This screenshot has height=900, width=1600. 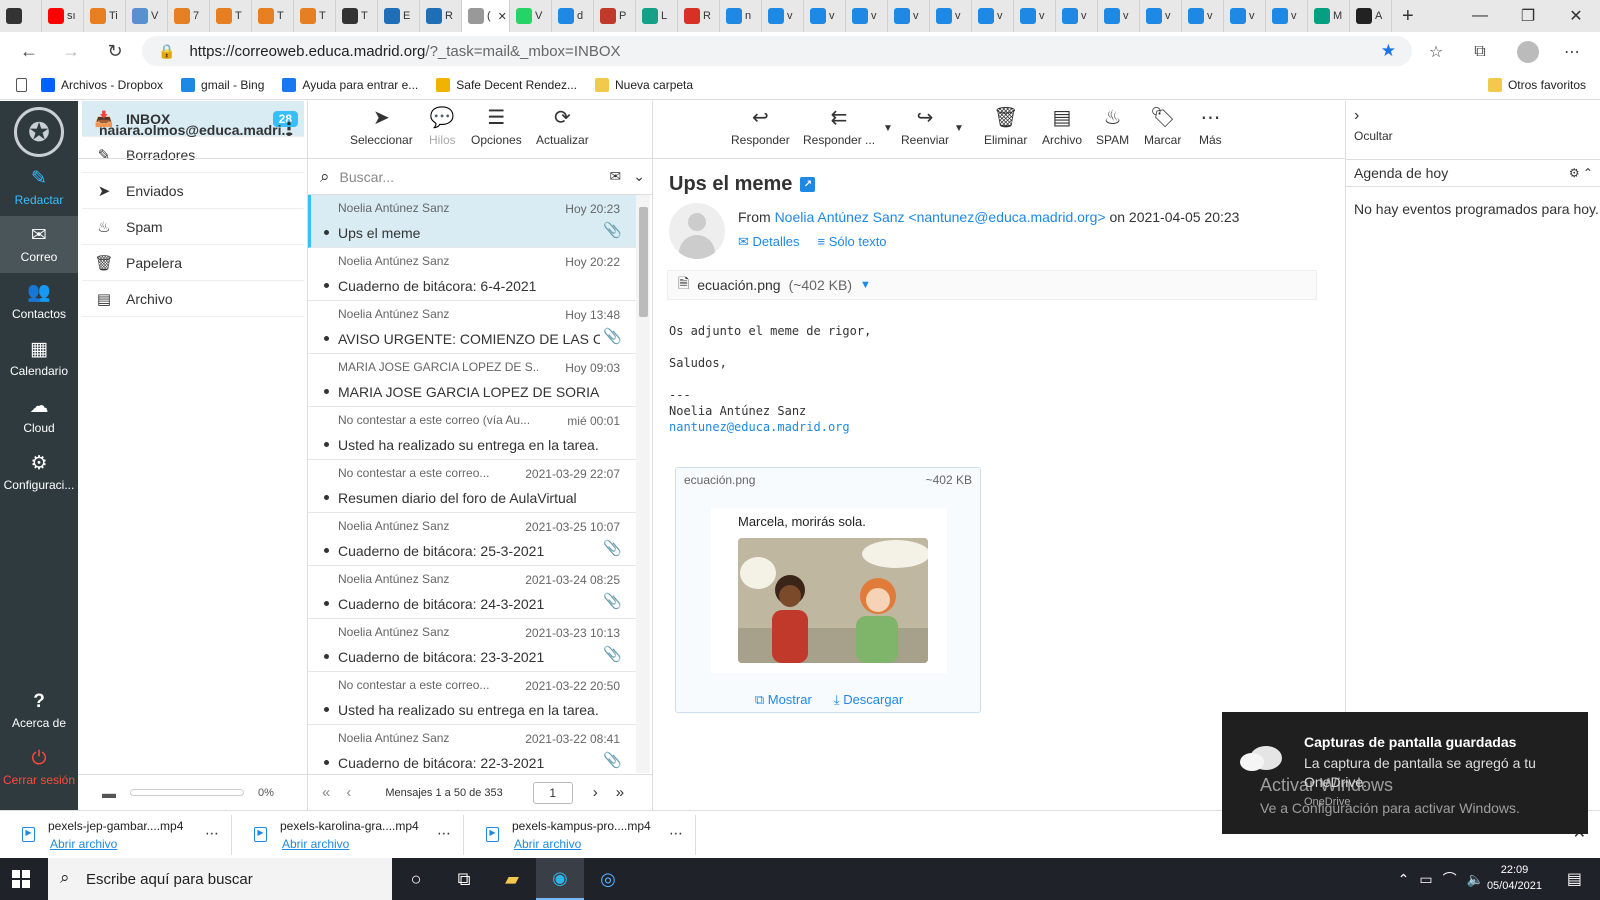 What do you see at coordinates (1475, 879) in the screenshot?
I see `volume-icon: 🔈` at bounding box center [1475, 879].